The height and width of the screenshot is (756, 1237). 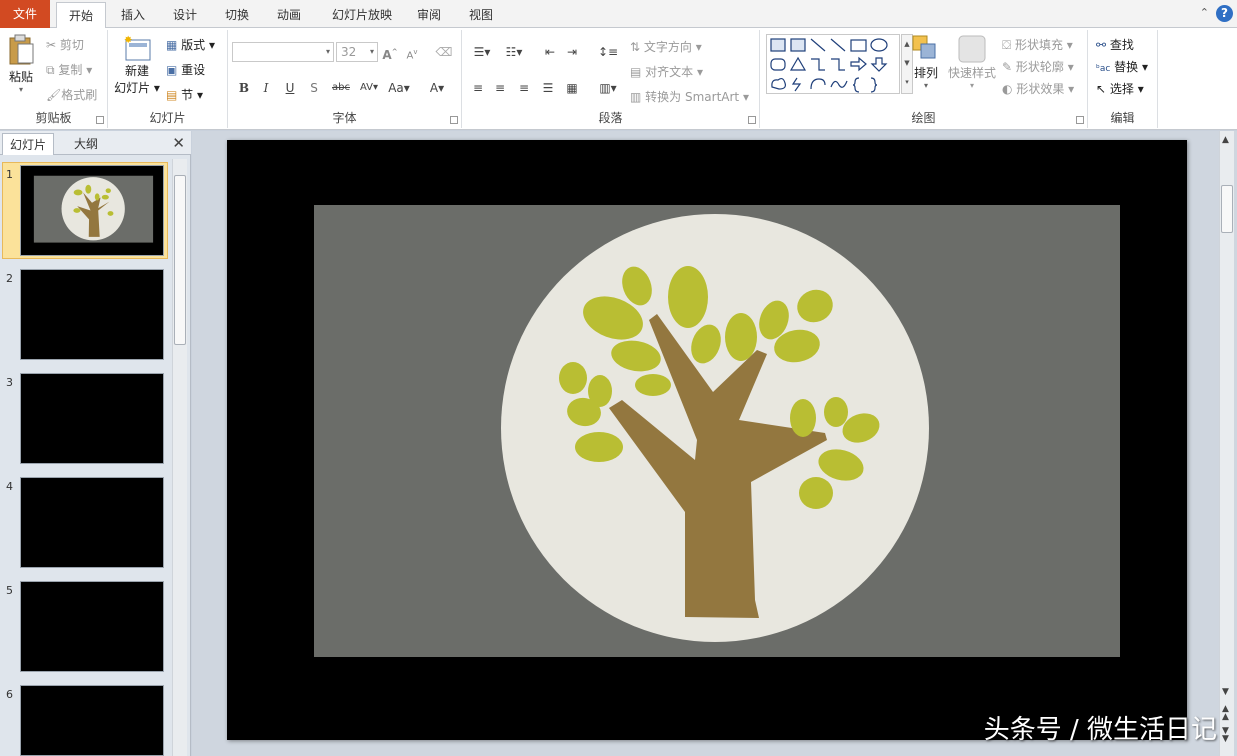 I want to click on shadow-button: S, so click(x=314, y=88).